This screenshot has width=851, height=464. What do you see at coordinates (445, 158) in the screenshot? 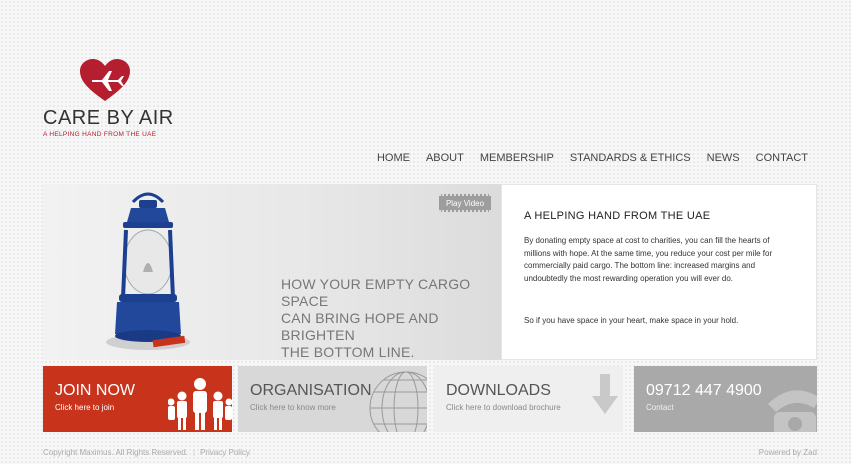
I see `nav-about: ABOUT` at bounding box center [445, 158].